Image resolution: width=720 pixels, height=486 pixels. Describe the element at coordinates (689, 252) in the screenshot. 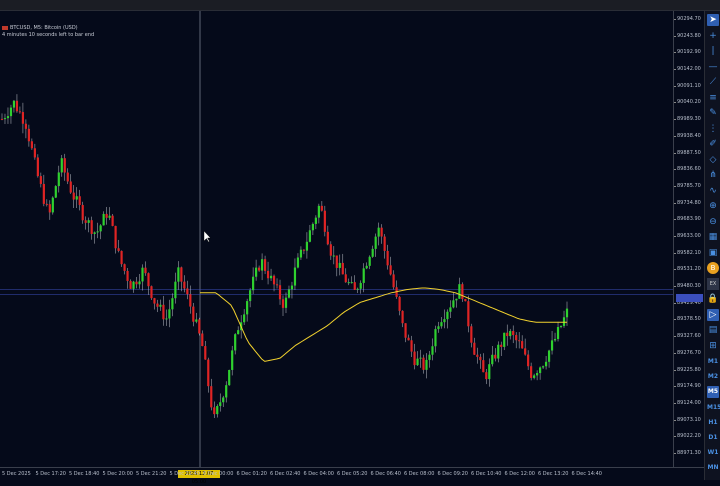

I see `price-label: 89582.10` at that location.